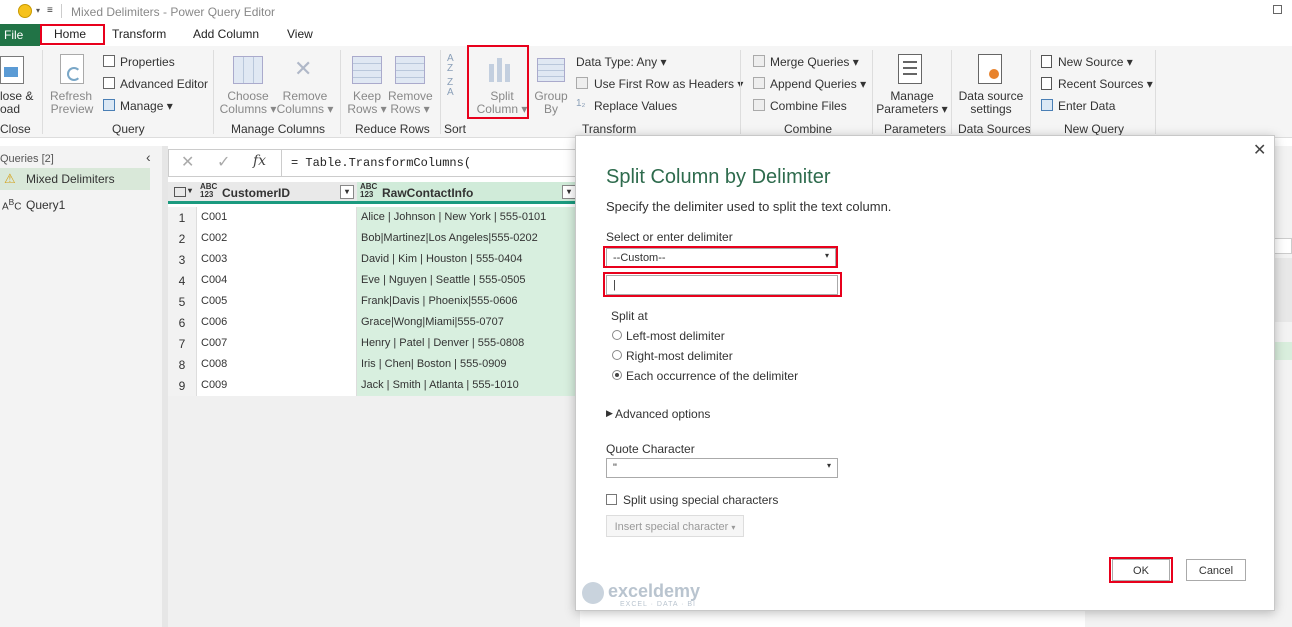 This screenshot has height=627, width=1292. I want to click on table-row: 6 C006 Grace|Wong|Miami|555-0707, so click(374, 322).